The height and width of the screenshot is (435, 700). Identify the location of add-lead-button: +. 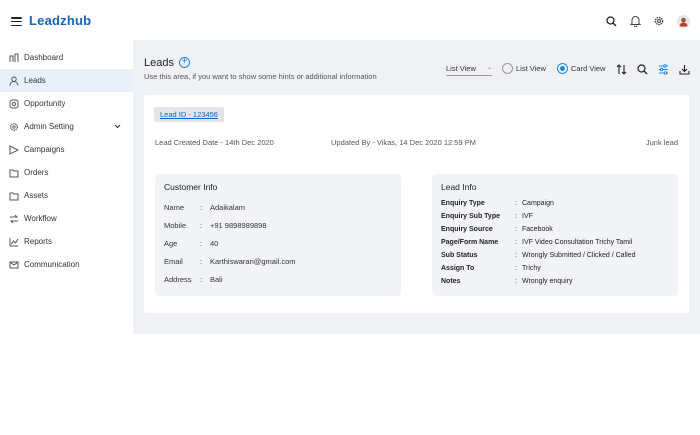
(184, 62).